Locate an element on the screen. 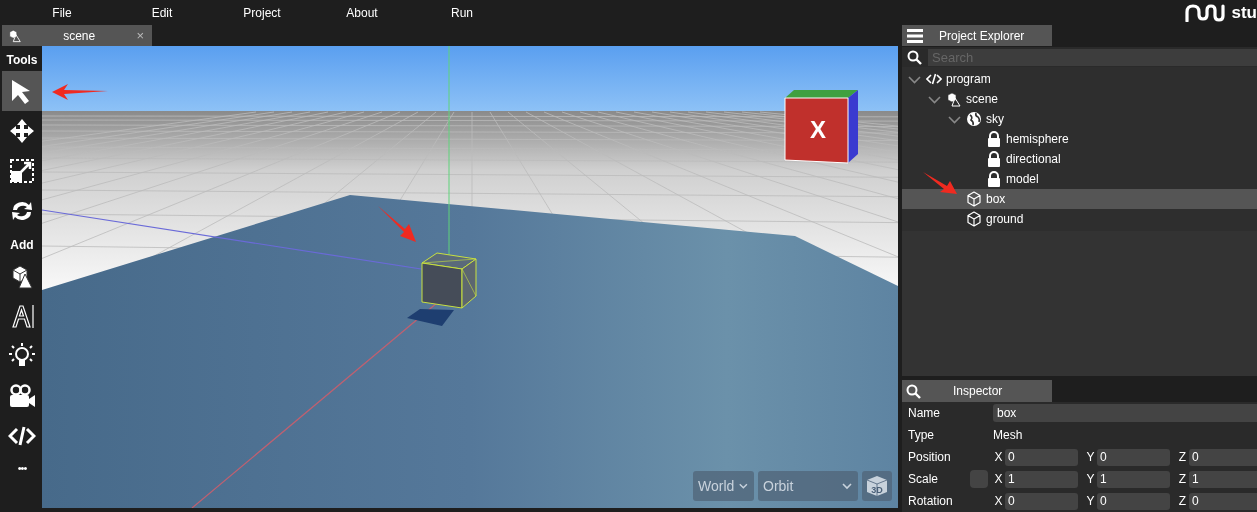  annotation-arrow is located at coordinates (940, 183).